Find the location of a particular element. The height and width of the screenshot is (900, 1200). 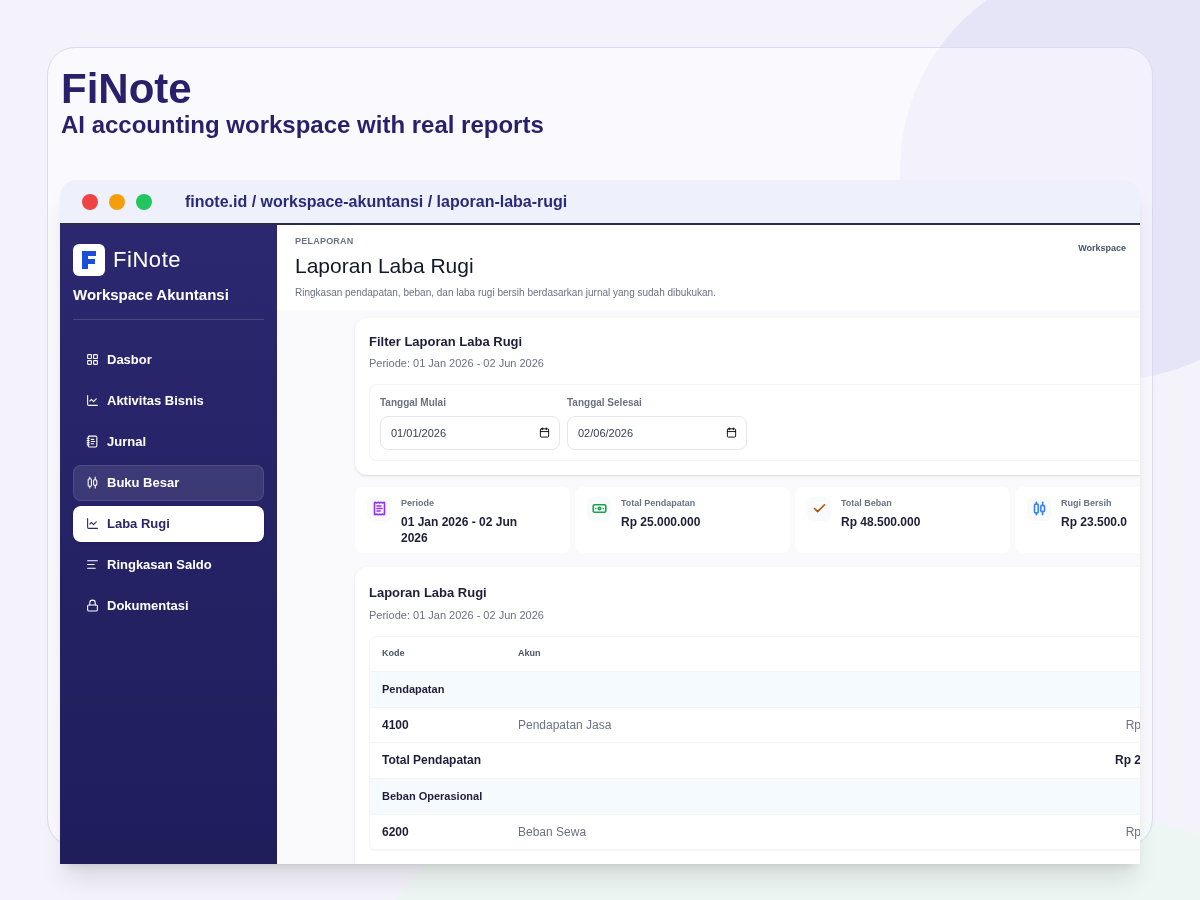

lock-icon is located at coordinates (92, 605).